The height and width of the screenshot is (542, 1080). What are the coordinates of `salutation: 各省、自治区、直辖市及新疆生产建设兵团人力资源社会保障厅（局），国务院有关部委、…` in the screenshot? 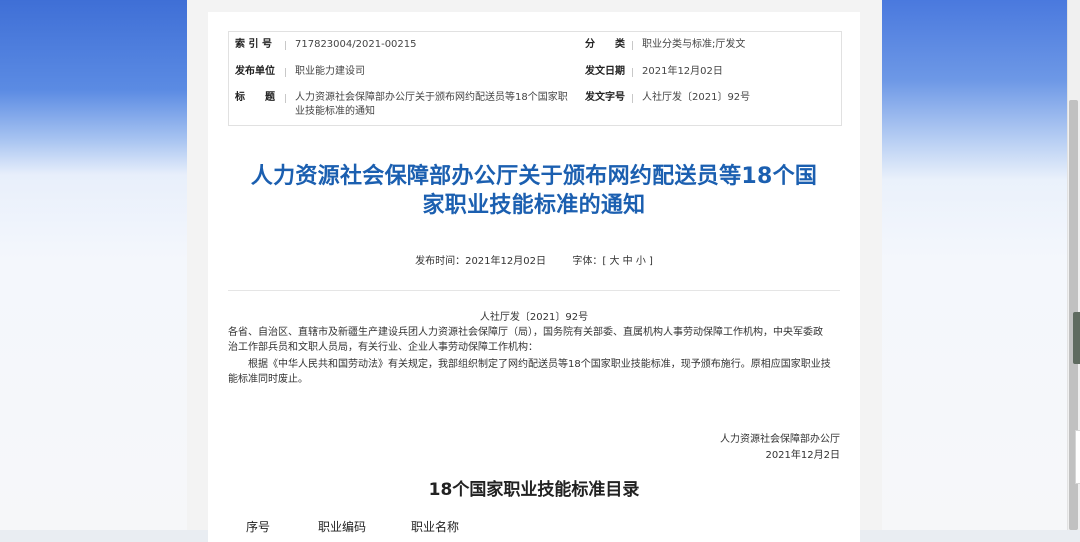 It's located at (534, 340).